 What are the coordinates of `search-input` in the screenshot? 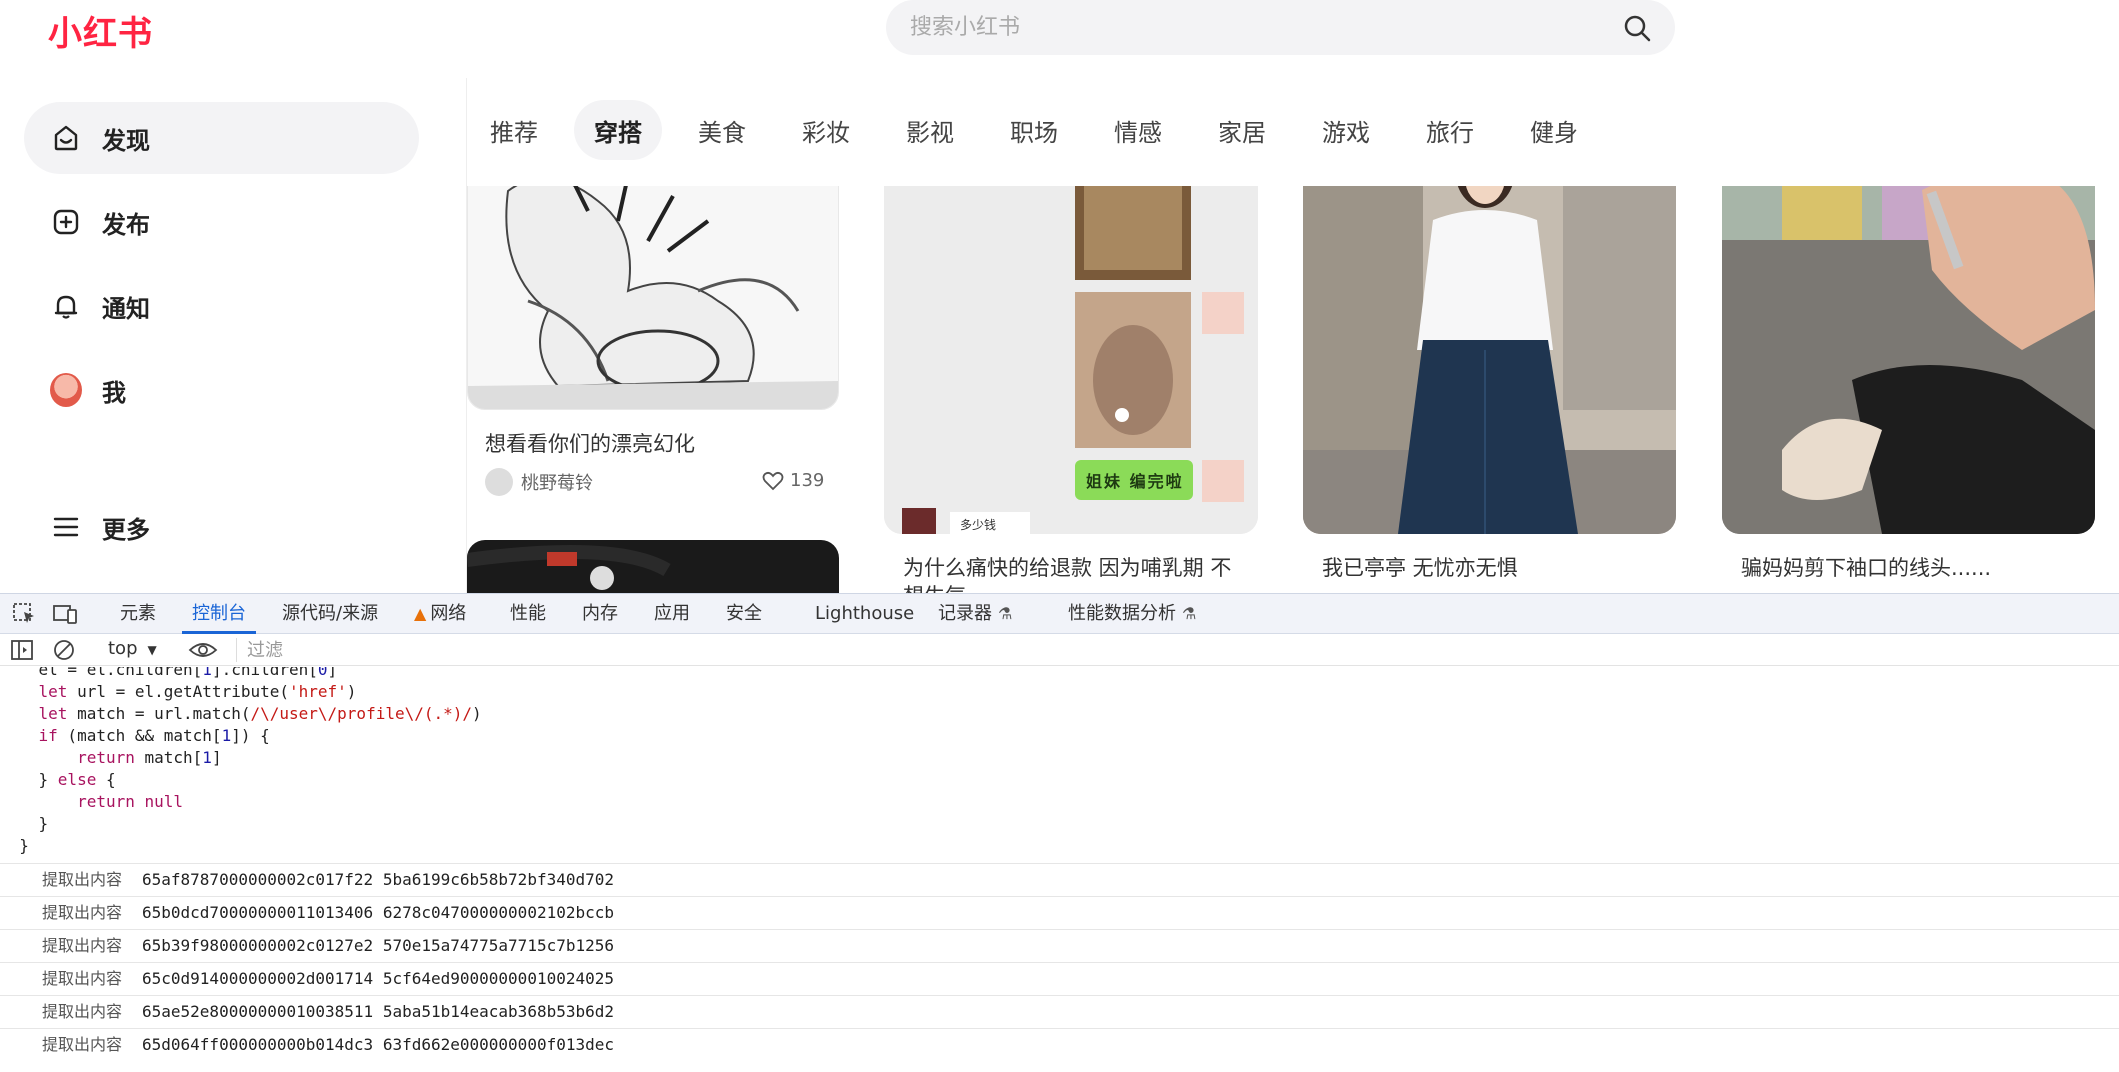 It's located at (1250, 27).